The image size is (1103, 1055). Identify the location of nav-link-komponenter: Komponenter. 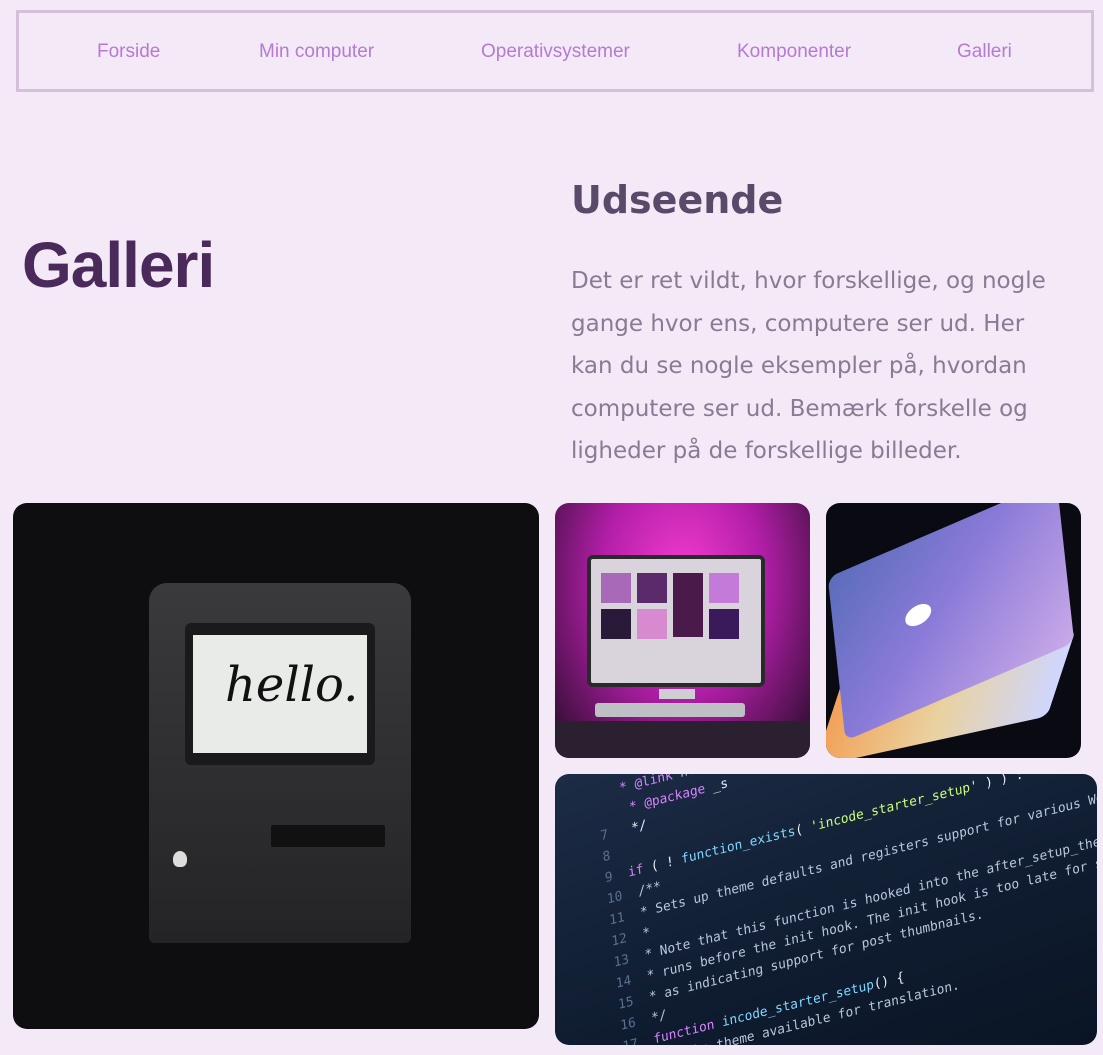
(794, 52).